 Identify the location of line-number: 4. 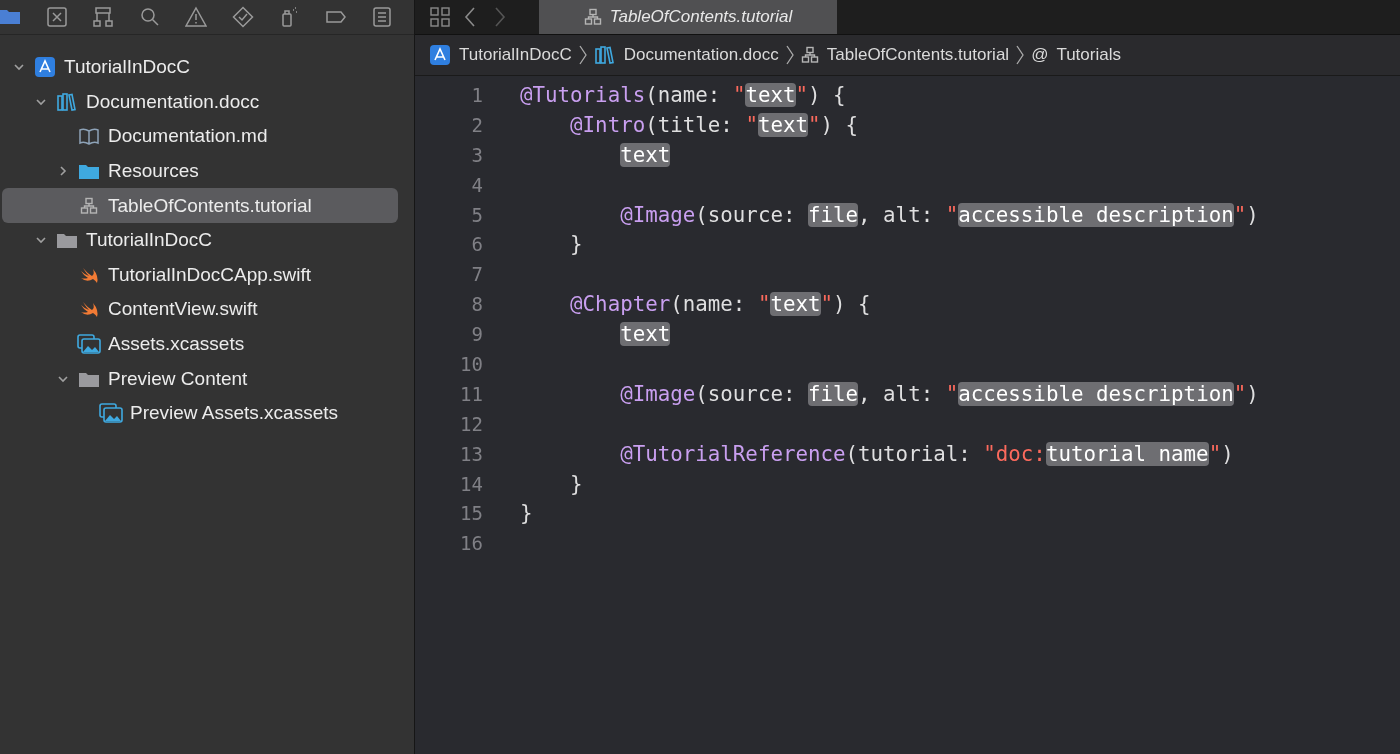
(476, 184).